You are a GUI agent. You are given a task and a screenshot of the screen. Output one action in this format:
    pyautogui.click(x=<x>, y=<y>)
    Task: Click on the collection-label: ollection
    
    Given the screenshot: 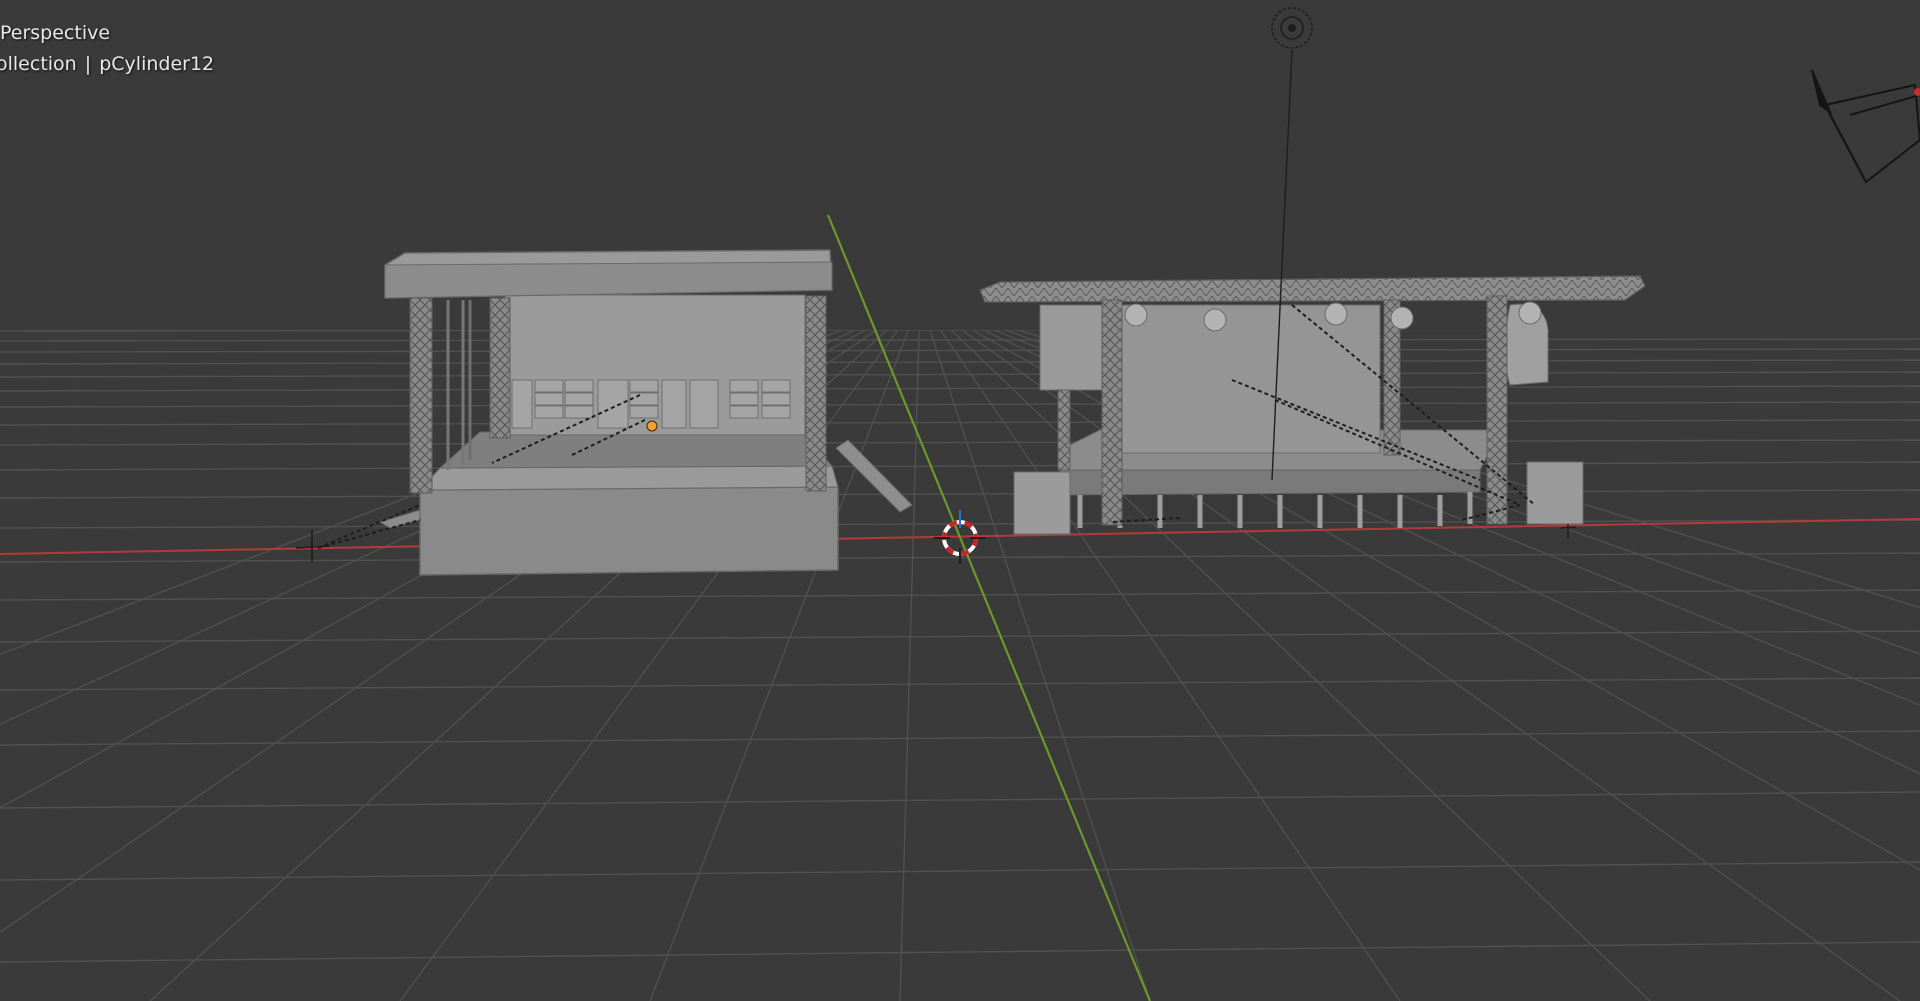 What is the action you would take?
    pyautogui.click(x=38, y=64)
    